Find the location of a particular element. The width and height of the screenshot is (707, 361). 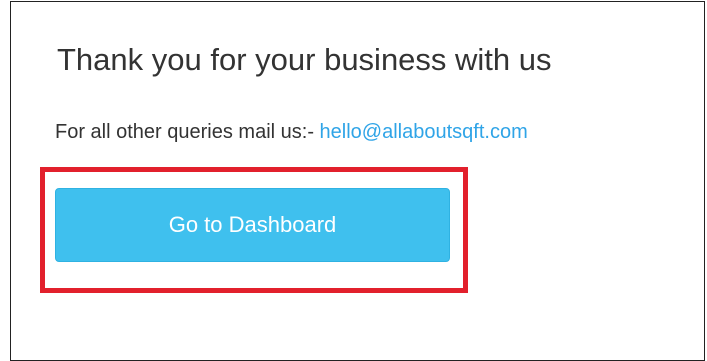

queries-label: For all other queries mail us:- is located at coordinates (184, 132).